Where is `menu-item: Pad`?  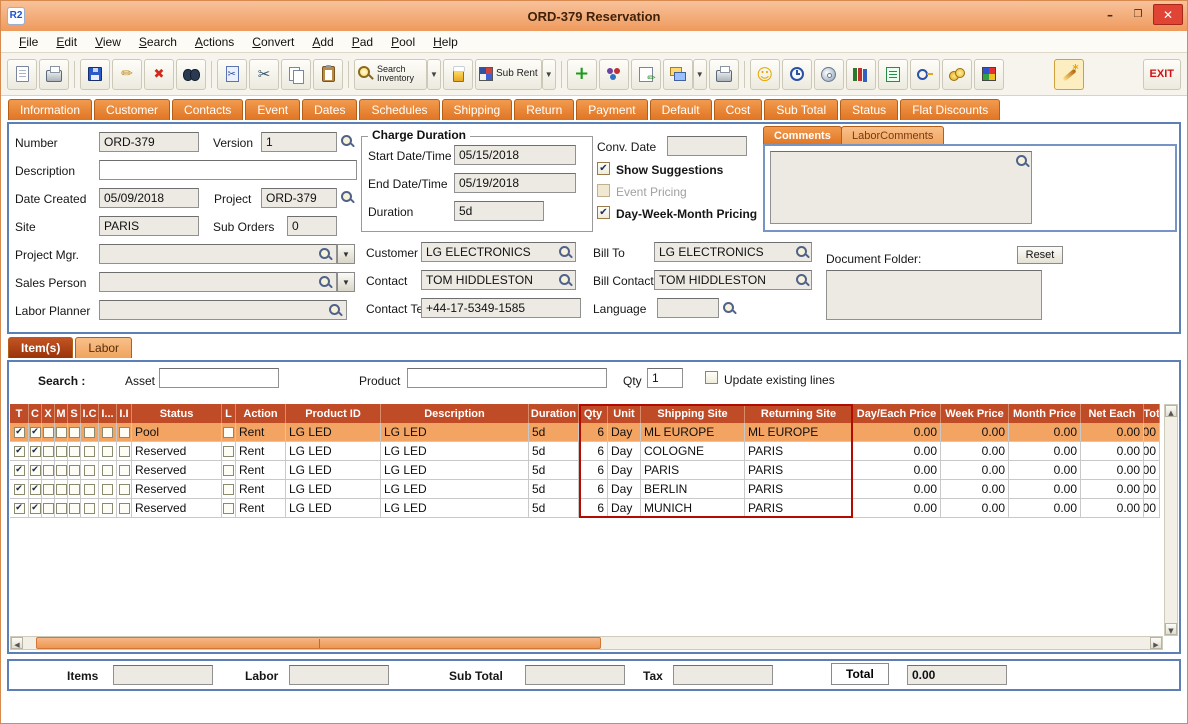 menu-item: Pad is located at coordinates (362, 42).